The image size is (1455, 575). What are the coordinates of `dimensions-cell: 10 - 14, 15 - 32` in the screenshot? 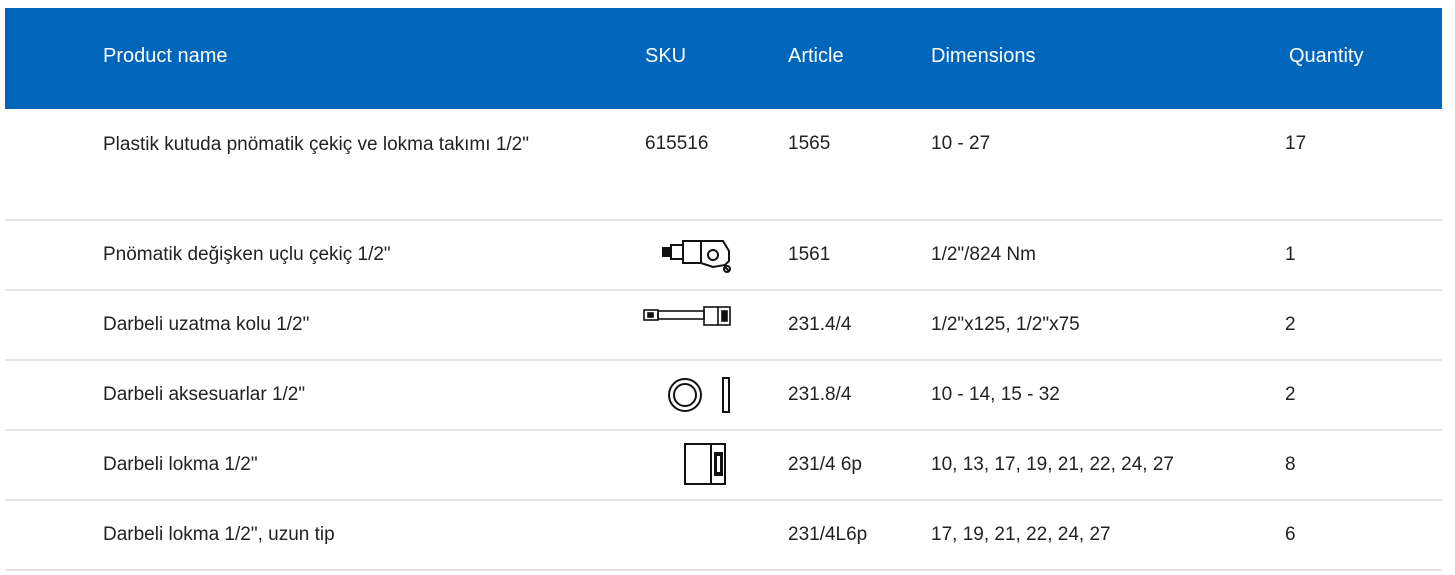 It's located at (995, 394).